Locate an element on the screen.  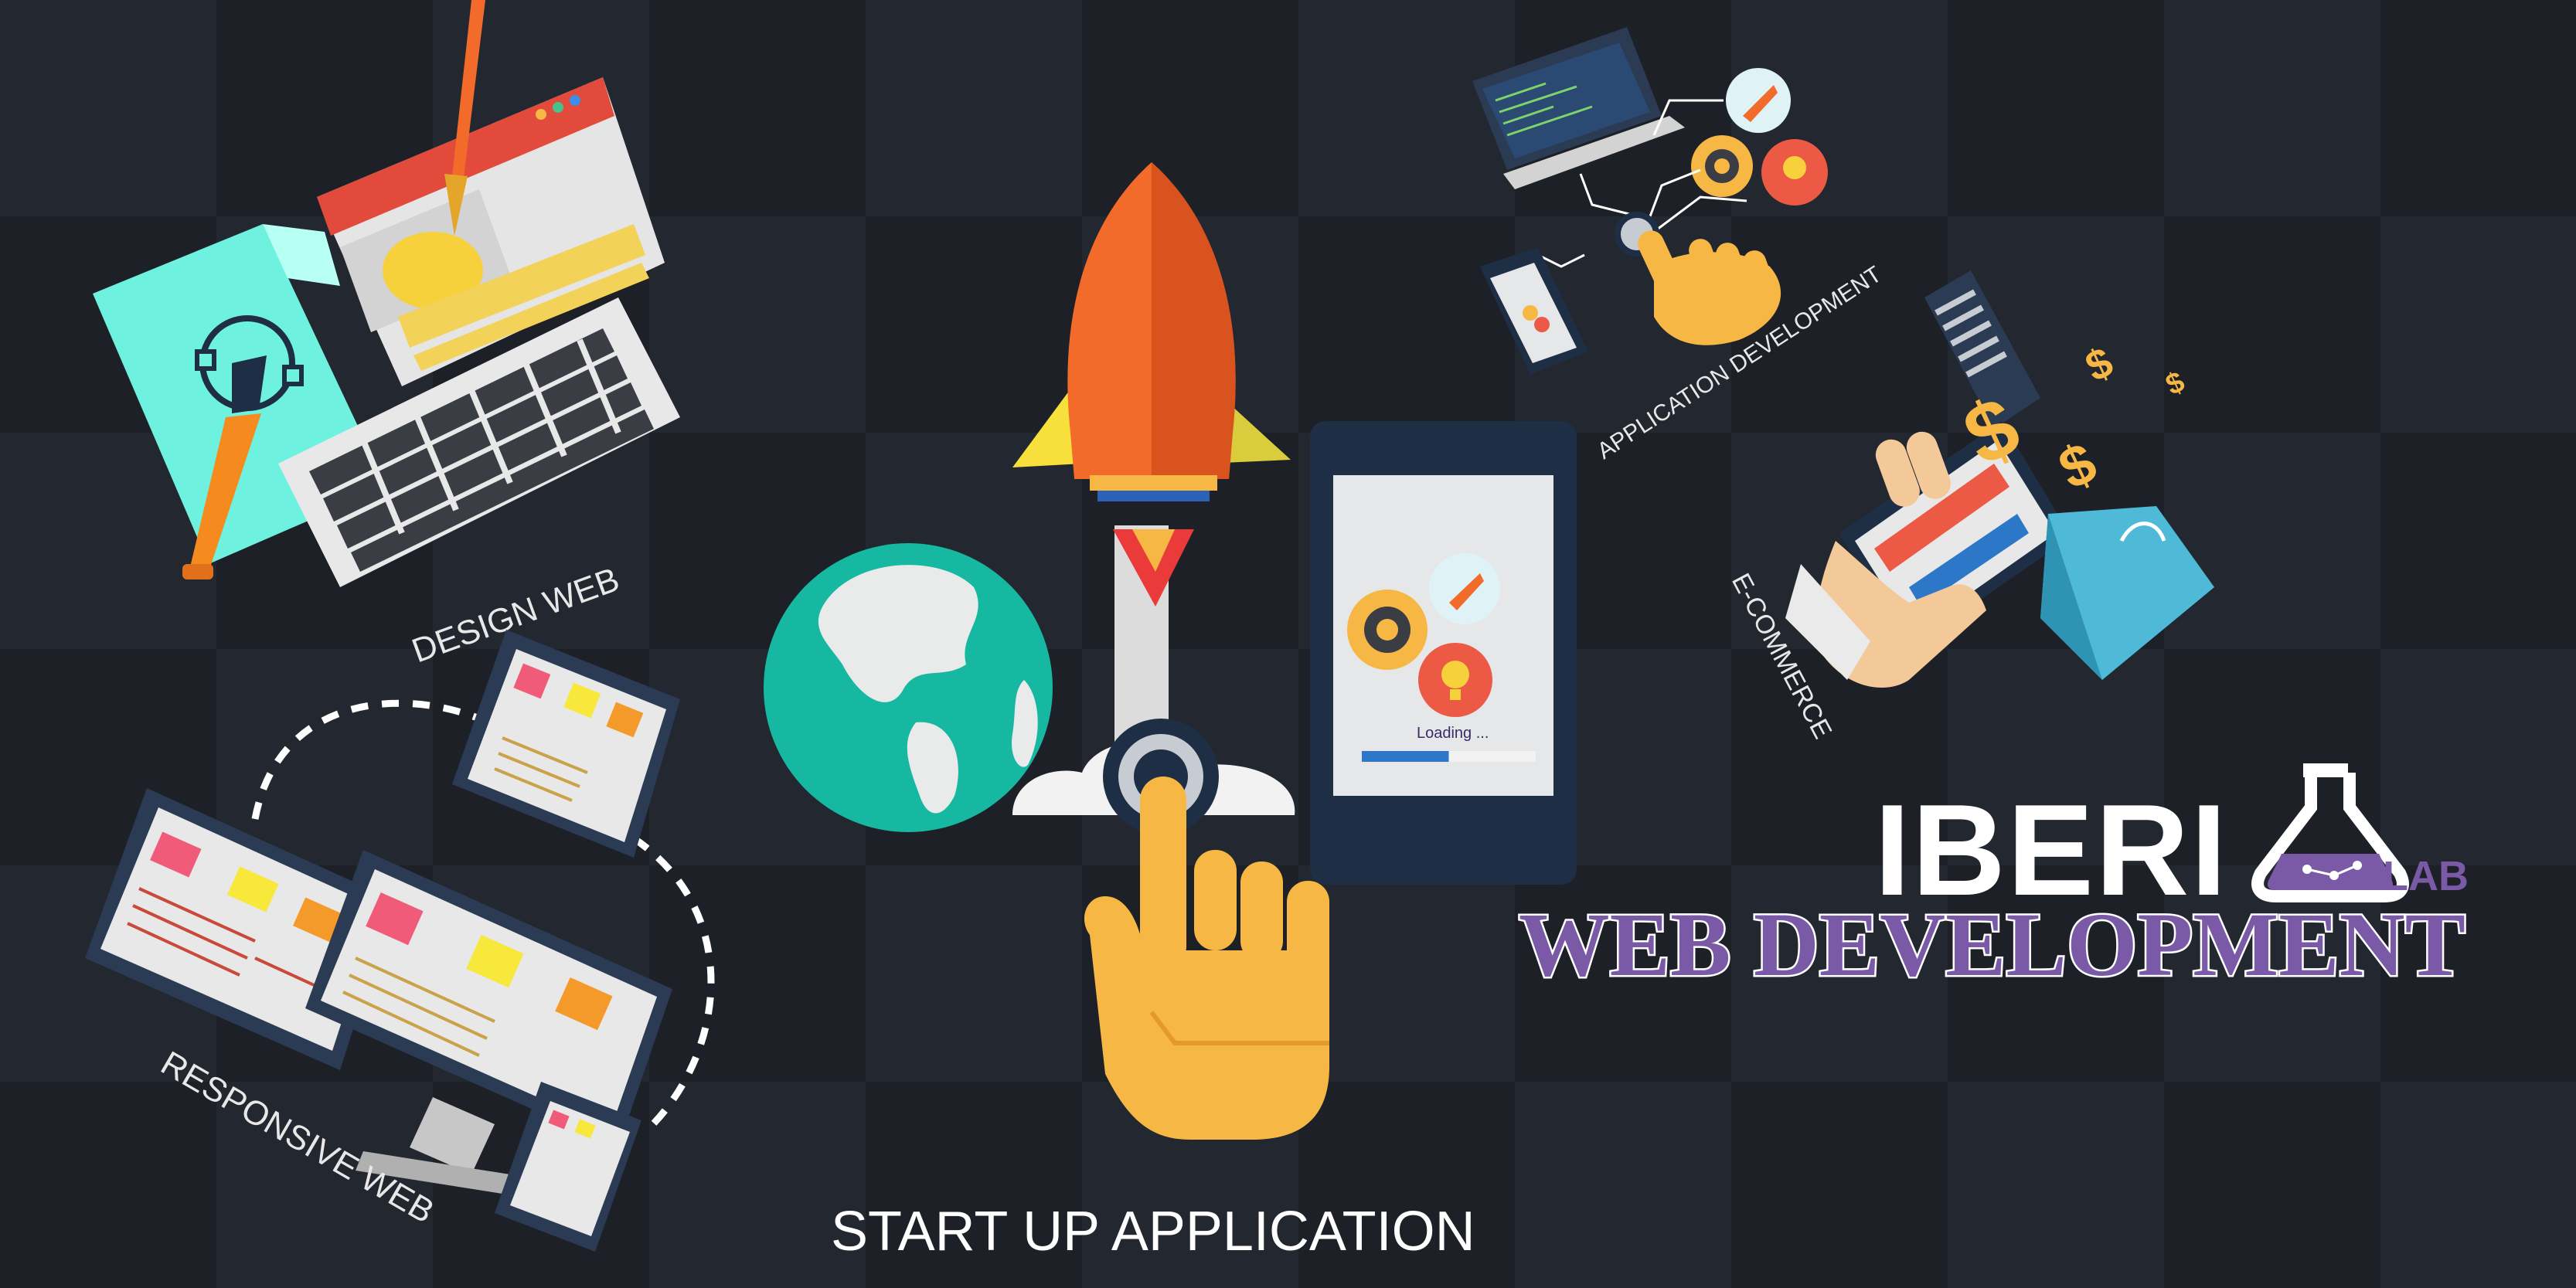
start-up-application-label: START UP APPLICATION is located at coordinates (1153, 1232).